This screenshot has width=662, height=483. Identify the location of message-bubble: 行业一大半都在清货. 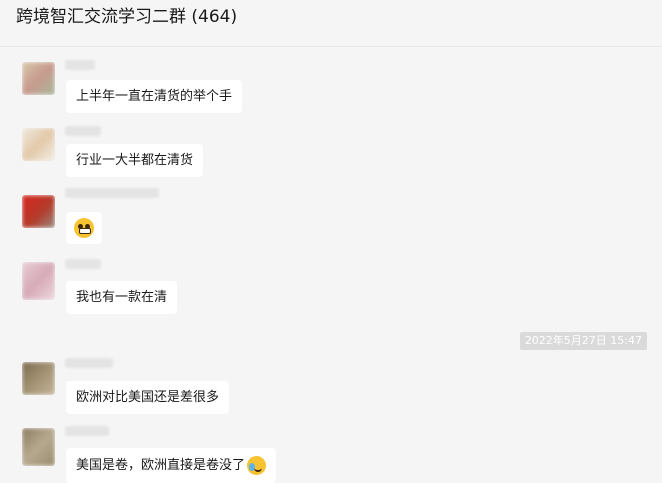
(135, 160).